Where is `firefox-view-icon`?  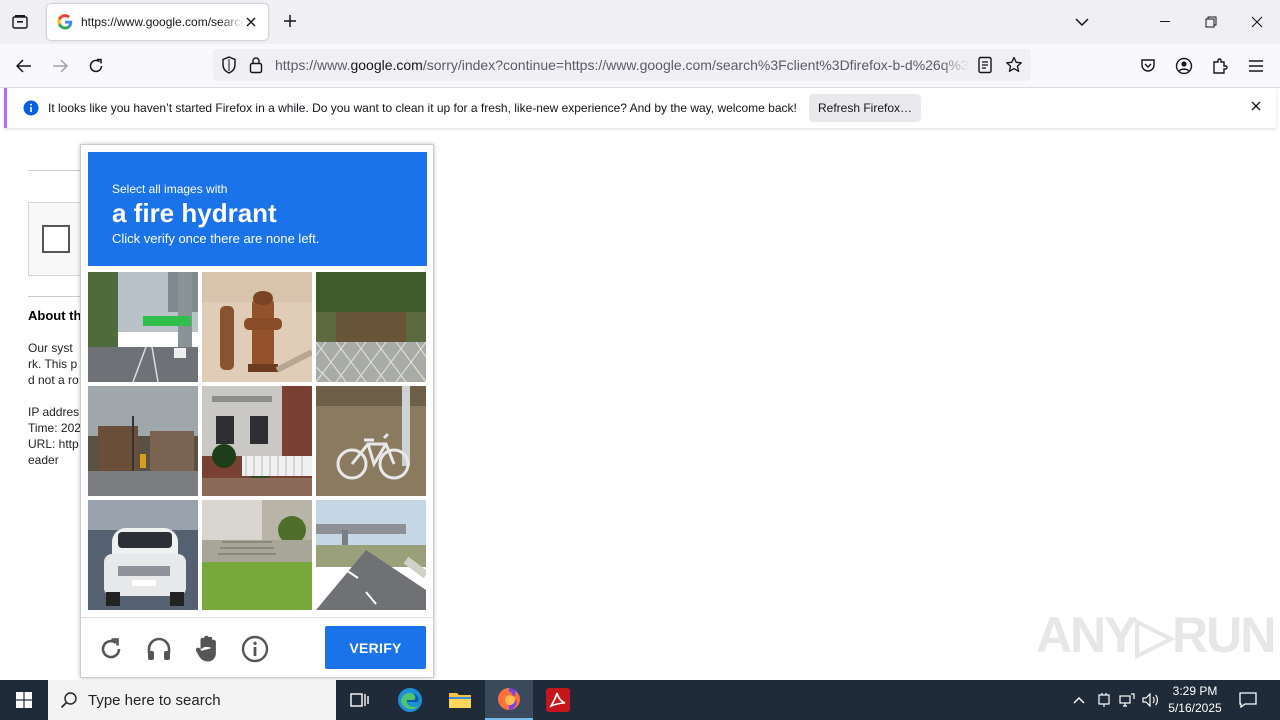 firefox-view-icon is located at coordinates (20, 22).